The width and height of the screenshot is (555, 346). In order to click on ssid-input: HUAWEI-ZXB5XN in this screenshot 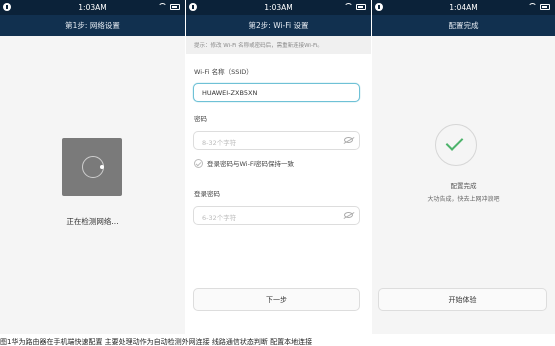, I will do `click(276, 92)`.